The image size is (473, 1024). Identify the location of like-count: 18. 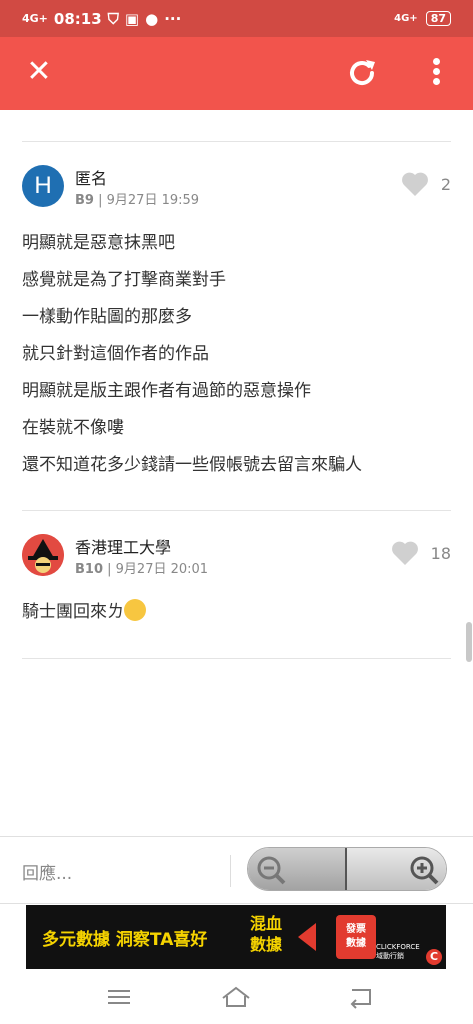
(440, 553).